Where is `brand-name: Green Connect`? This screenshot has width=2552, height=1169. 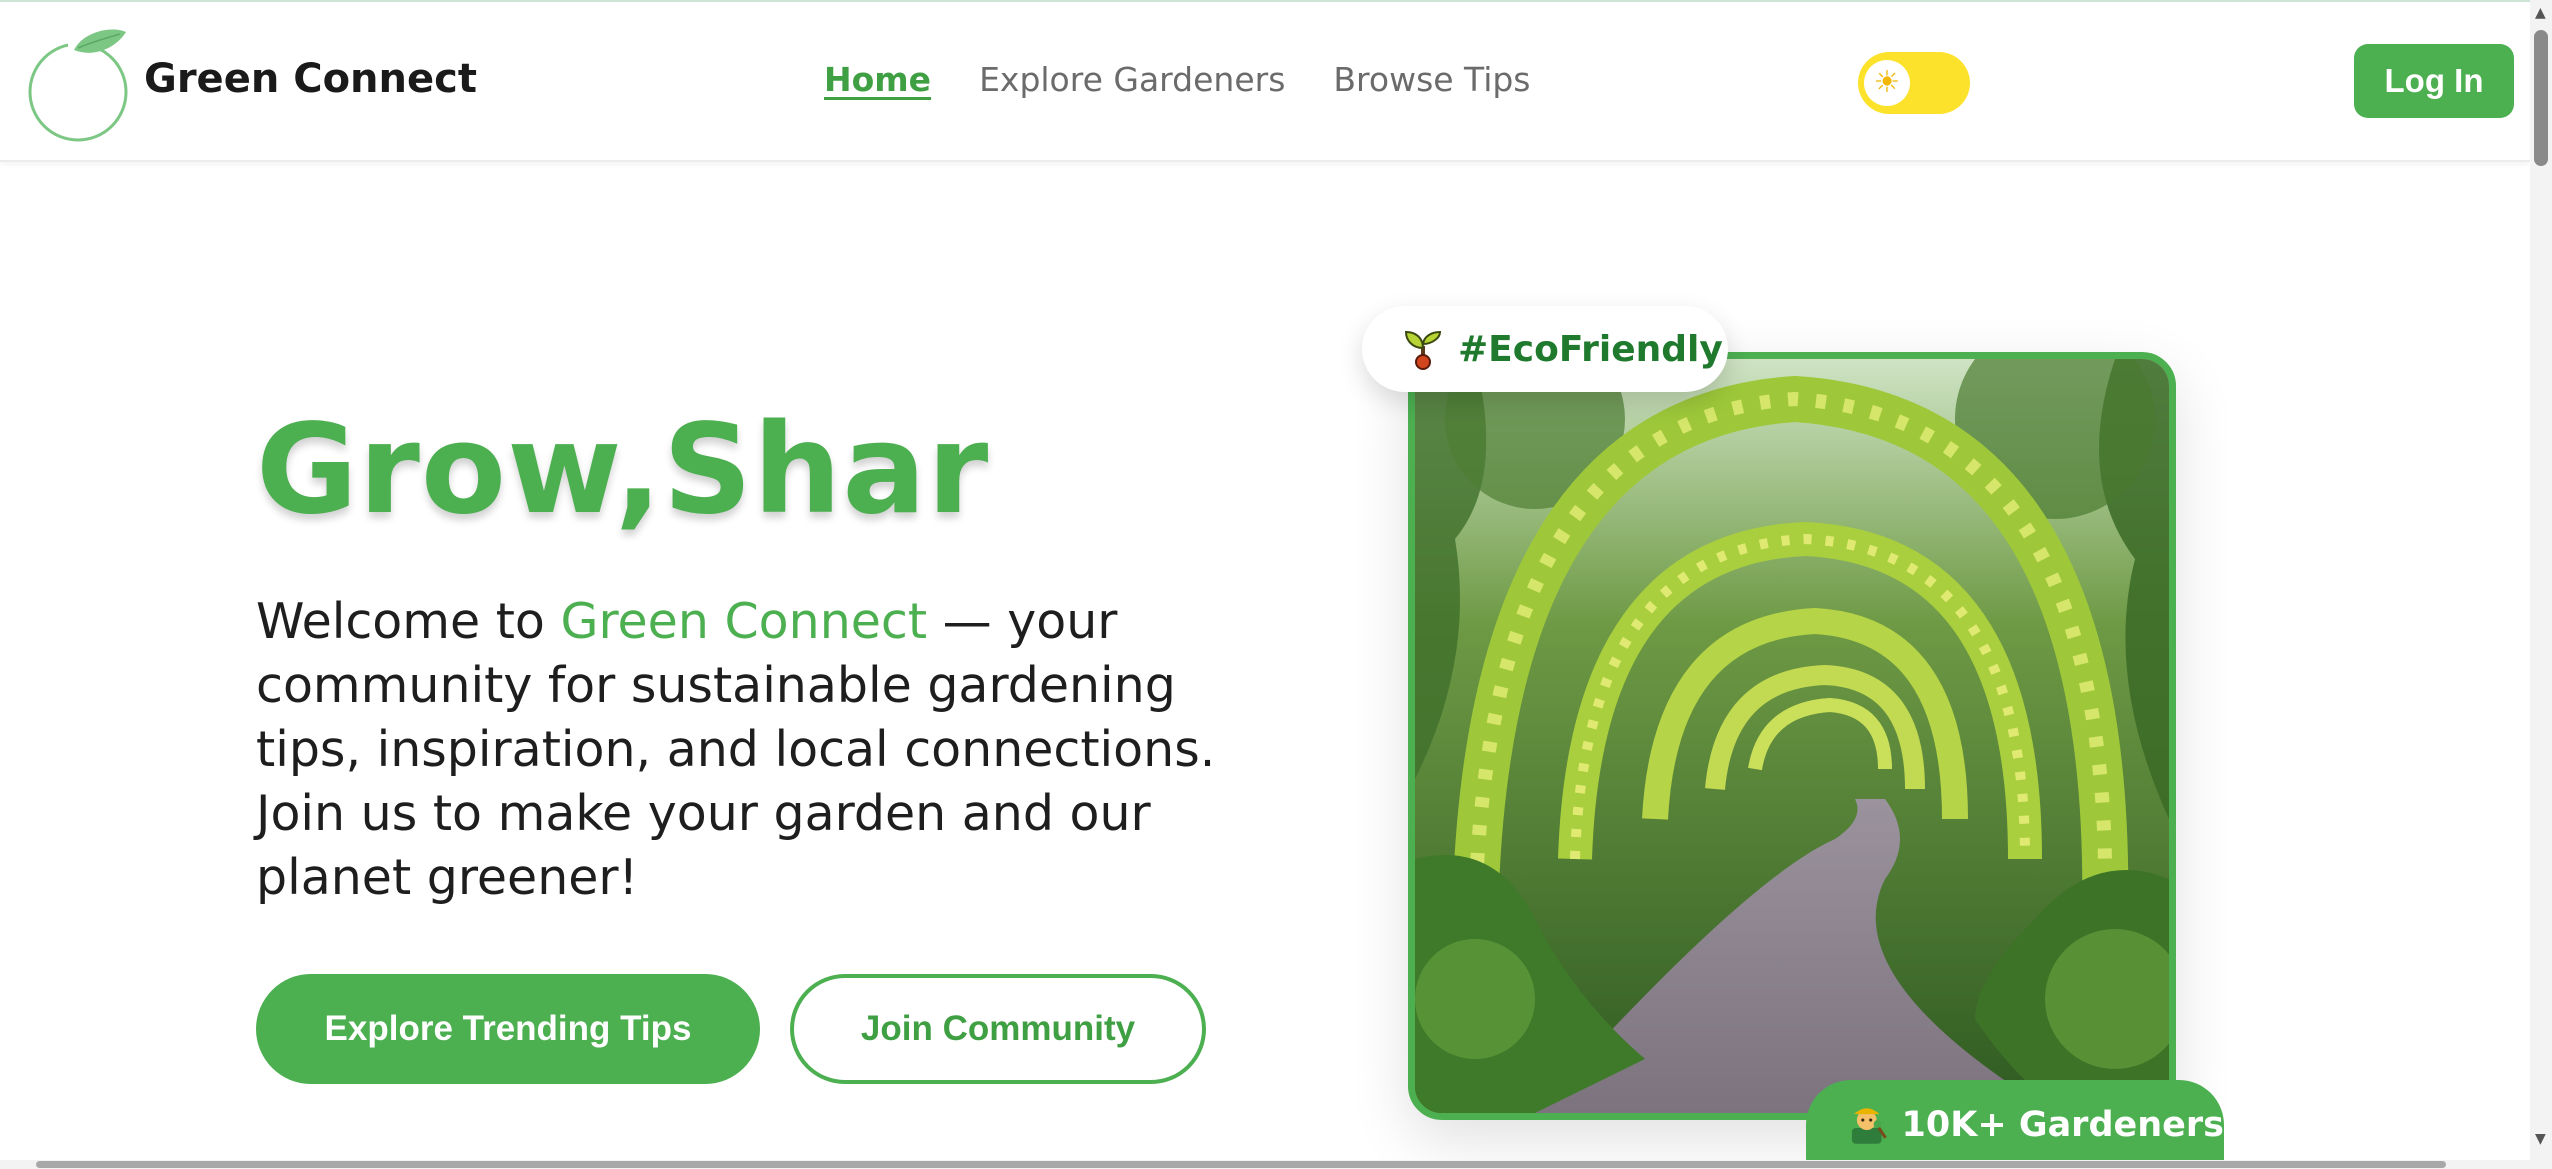 brand-name: Green Connect is located at coordinates (310, 79).